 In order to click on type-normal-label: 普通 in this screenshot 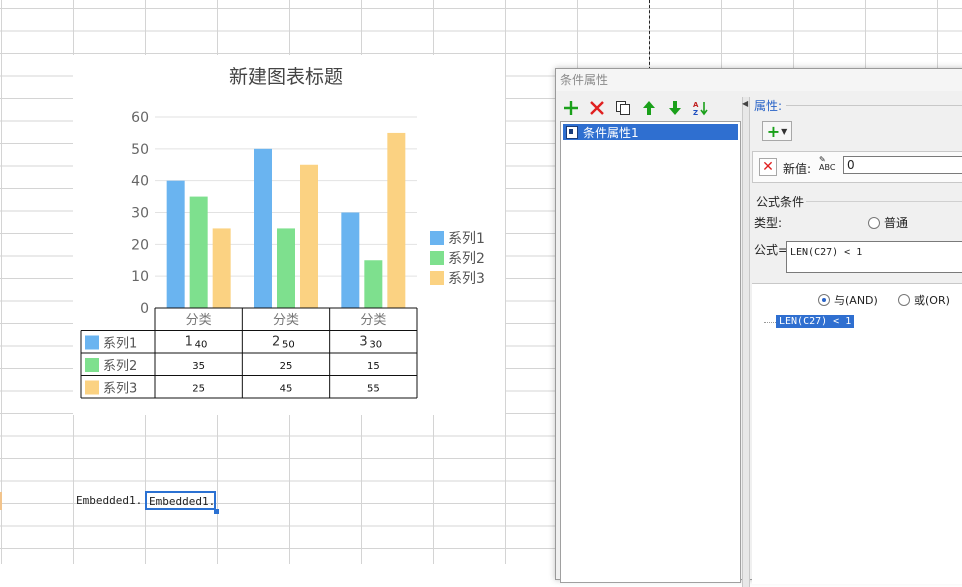, I will do `click(896, 223)`.